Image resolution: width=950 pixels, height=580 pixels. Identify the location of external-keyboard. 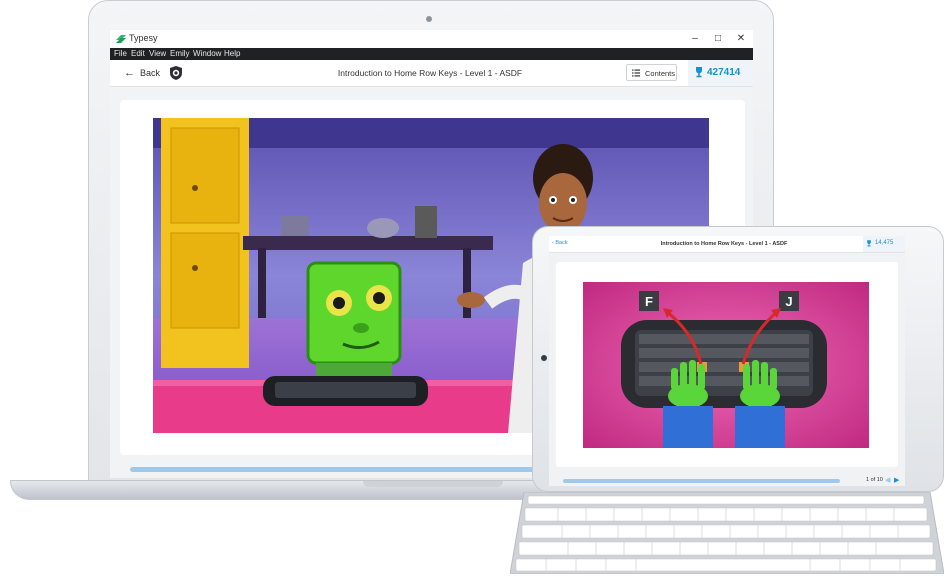
(727, 533).